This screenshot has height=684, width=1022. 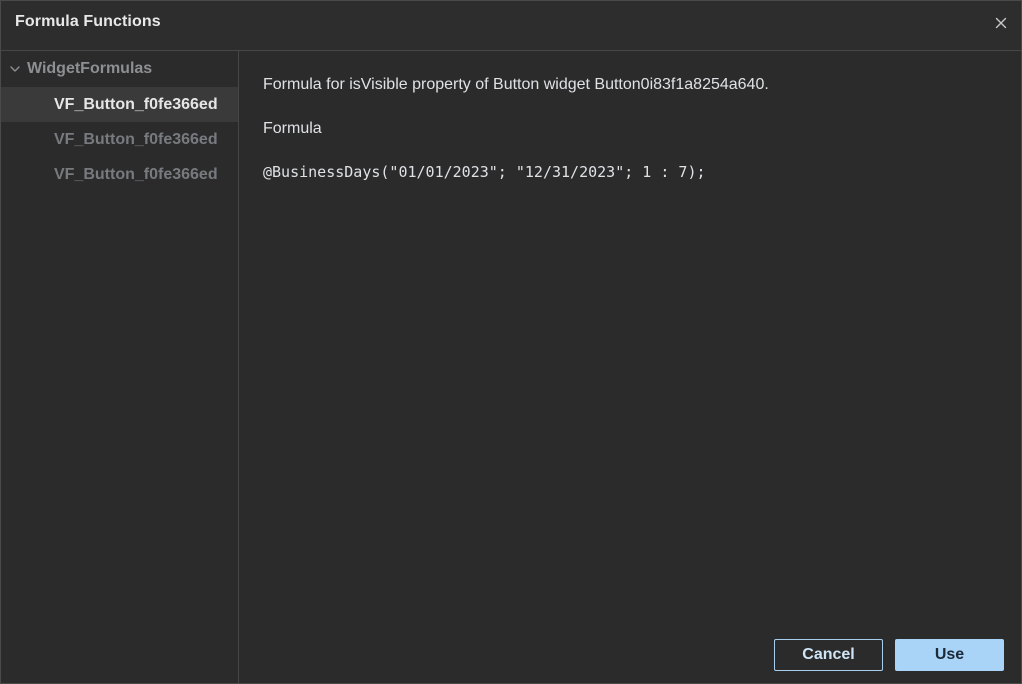 I want to click on tree-node-label: WidgetFormulas, so click(x=90, y=68).